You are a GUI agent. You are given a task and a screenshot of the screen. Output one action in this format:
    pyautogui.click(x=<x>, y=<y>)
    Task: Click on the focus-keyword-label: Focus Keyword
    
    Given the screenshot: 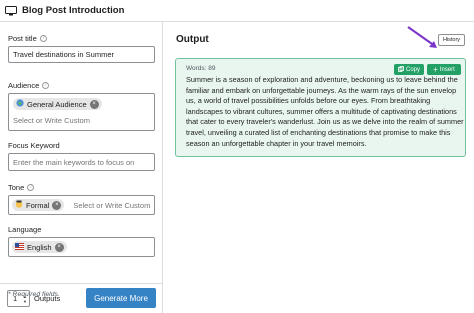 What is the action you would take?
    pyautogui.click(x=34, y=145)
    